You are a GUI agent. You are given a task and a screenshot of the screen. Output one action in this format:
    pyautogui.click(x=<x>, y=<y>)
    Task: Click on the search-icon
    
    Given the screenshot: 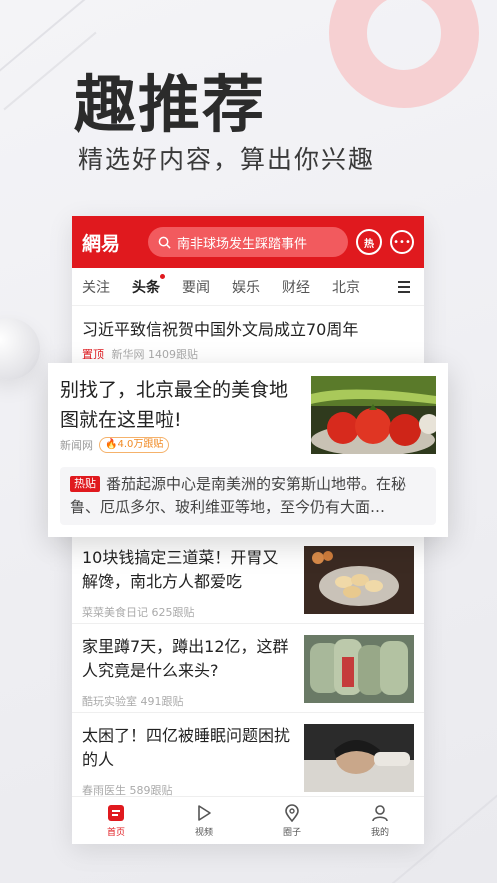 What is the action you would take?
    pyautogui.click(x=164, y=242)
    